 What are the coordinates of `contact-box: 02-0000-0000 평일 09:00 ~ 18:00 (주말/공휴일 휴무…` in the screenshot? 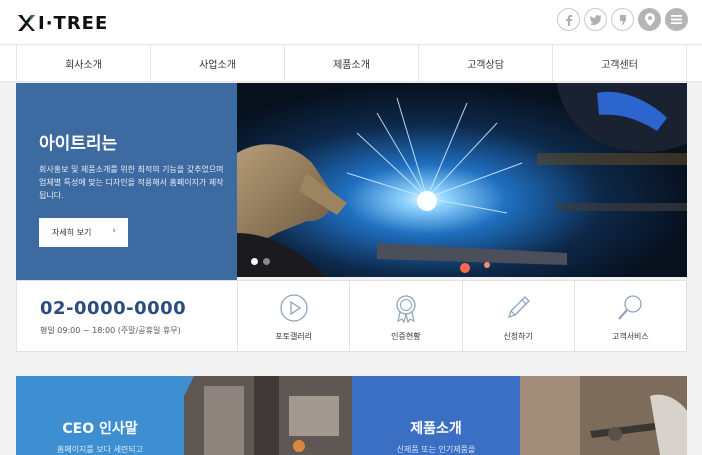 It's located at (126, 316).